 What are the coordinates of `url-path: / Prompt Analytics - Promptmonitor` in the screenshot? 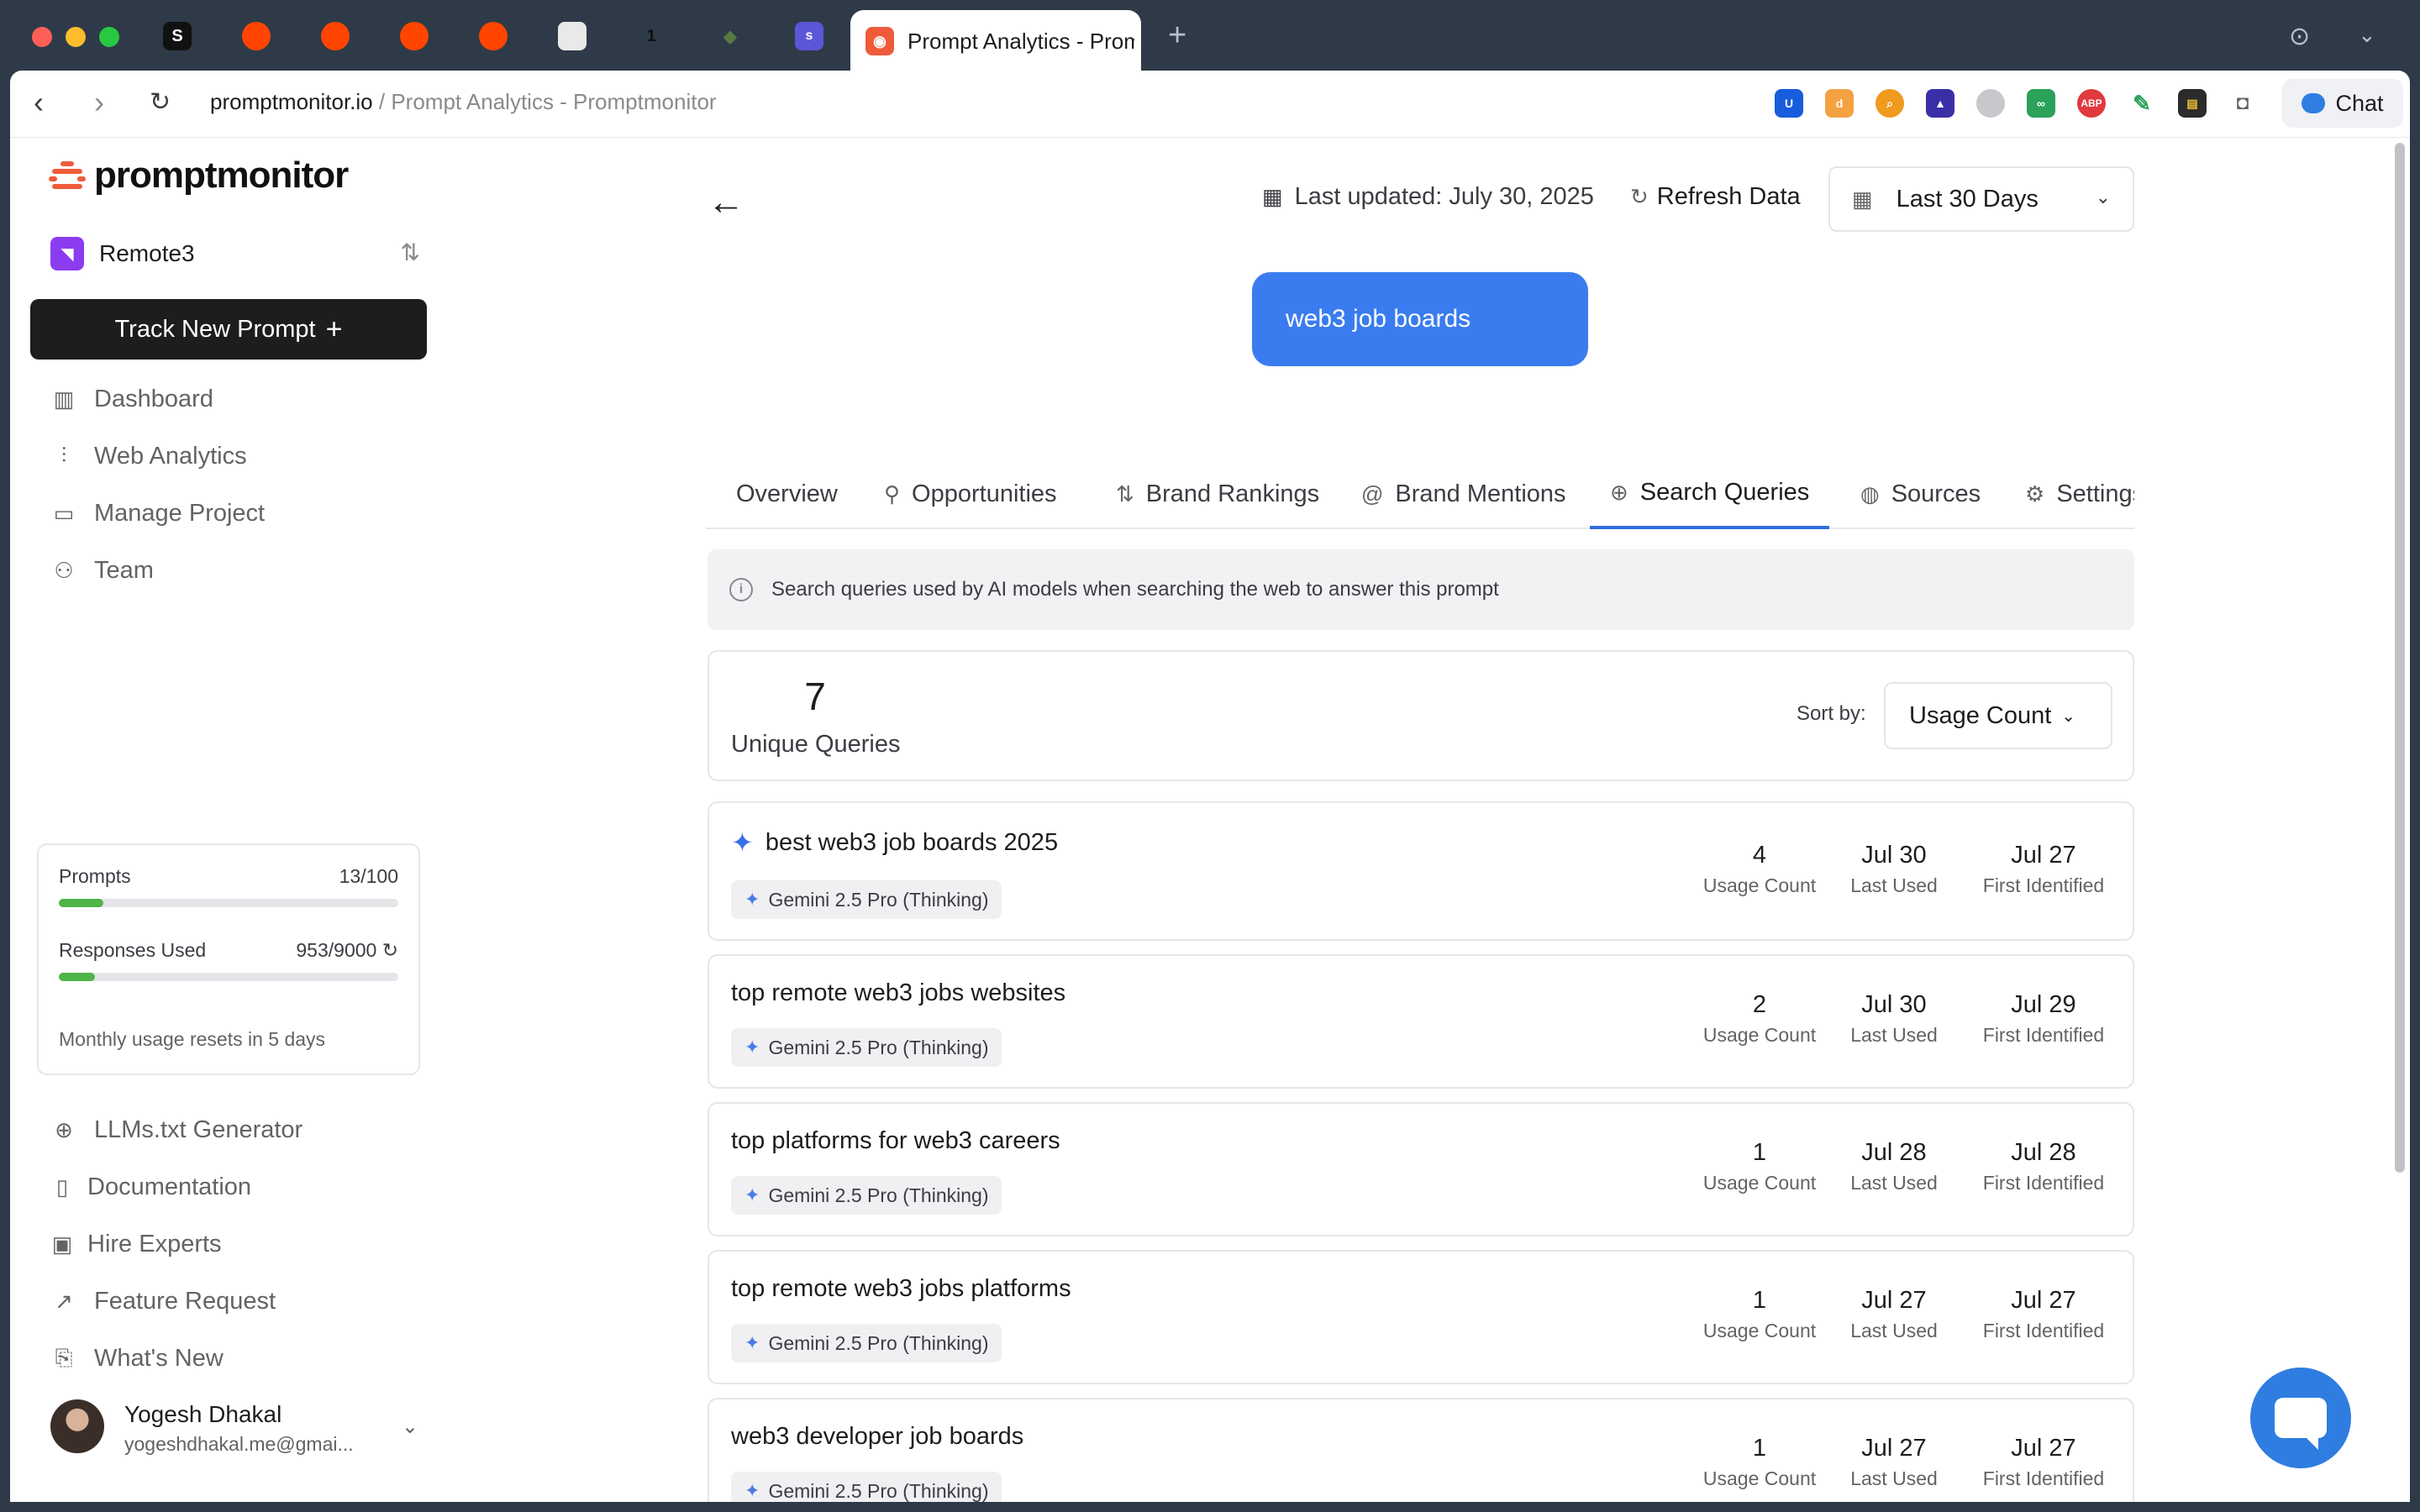 It's located at (544, 101).